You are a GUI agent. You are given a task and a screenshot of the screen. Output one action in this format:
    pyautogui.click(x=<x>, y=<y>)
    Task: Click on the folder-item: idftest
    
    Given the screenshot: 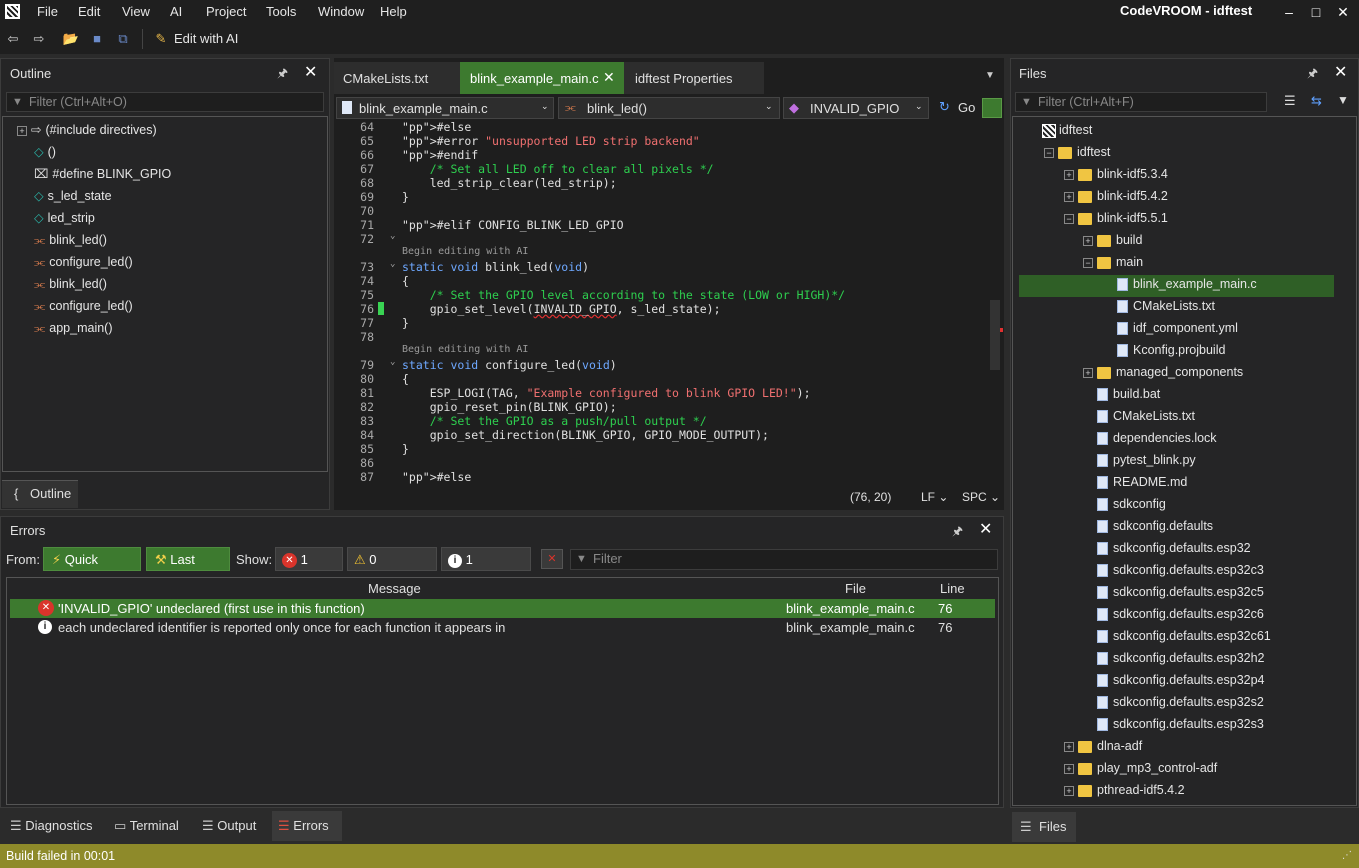 What is the action you would take?
    pyautogui.click(x=1067, y=130)
    